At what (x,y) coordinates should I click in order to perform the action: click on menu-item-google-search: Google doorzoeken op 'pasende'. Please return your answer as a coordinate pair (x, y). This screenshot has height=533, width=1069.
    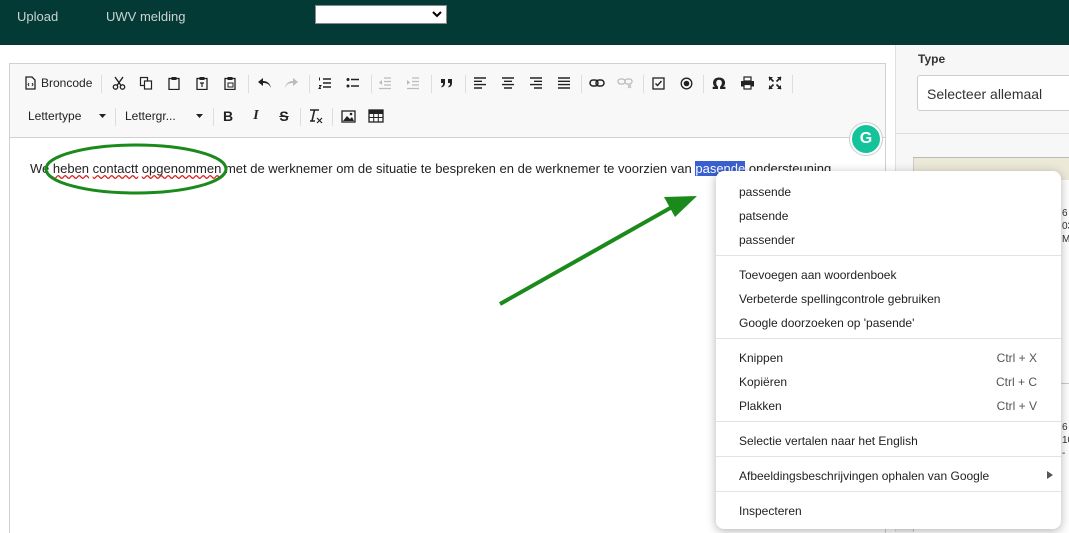
    Looking at the image, I should click on (826, 323).